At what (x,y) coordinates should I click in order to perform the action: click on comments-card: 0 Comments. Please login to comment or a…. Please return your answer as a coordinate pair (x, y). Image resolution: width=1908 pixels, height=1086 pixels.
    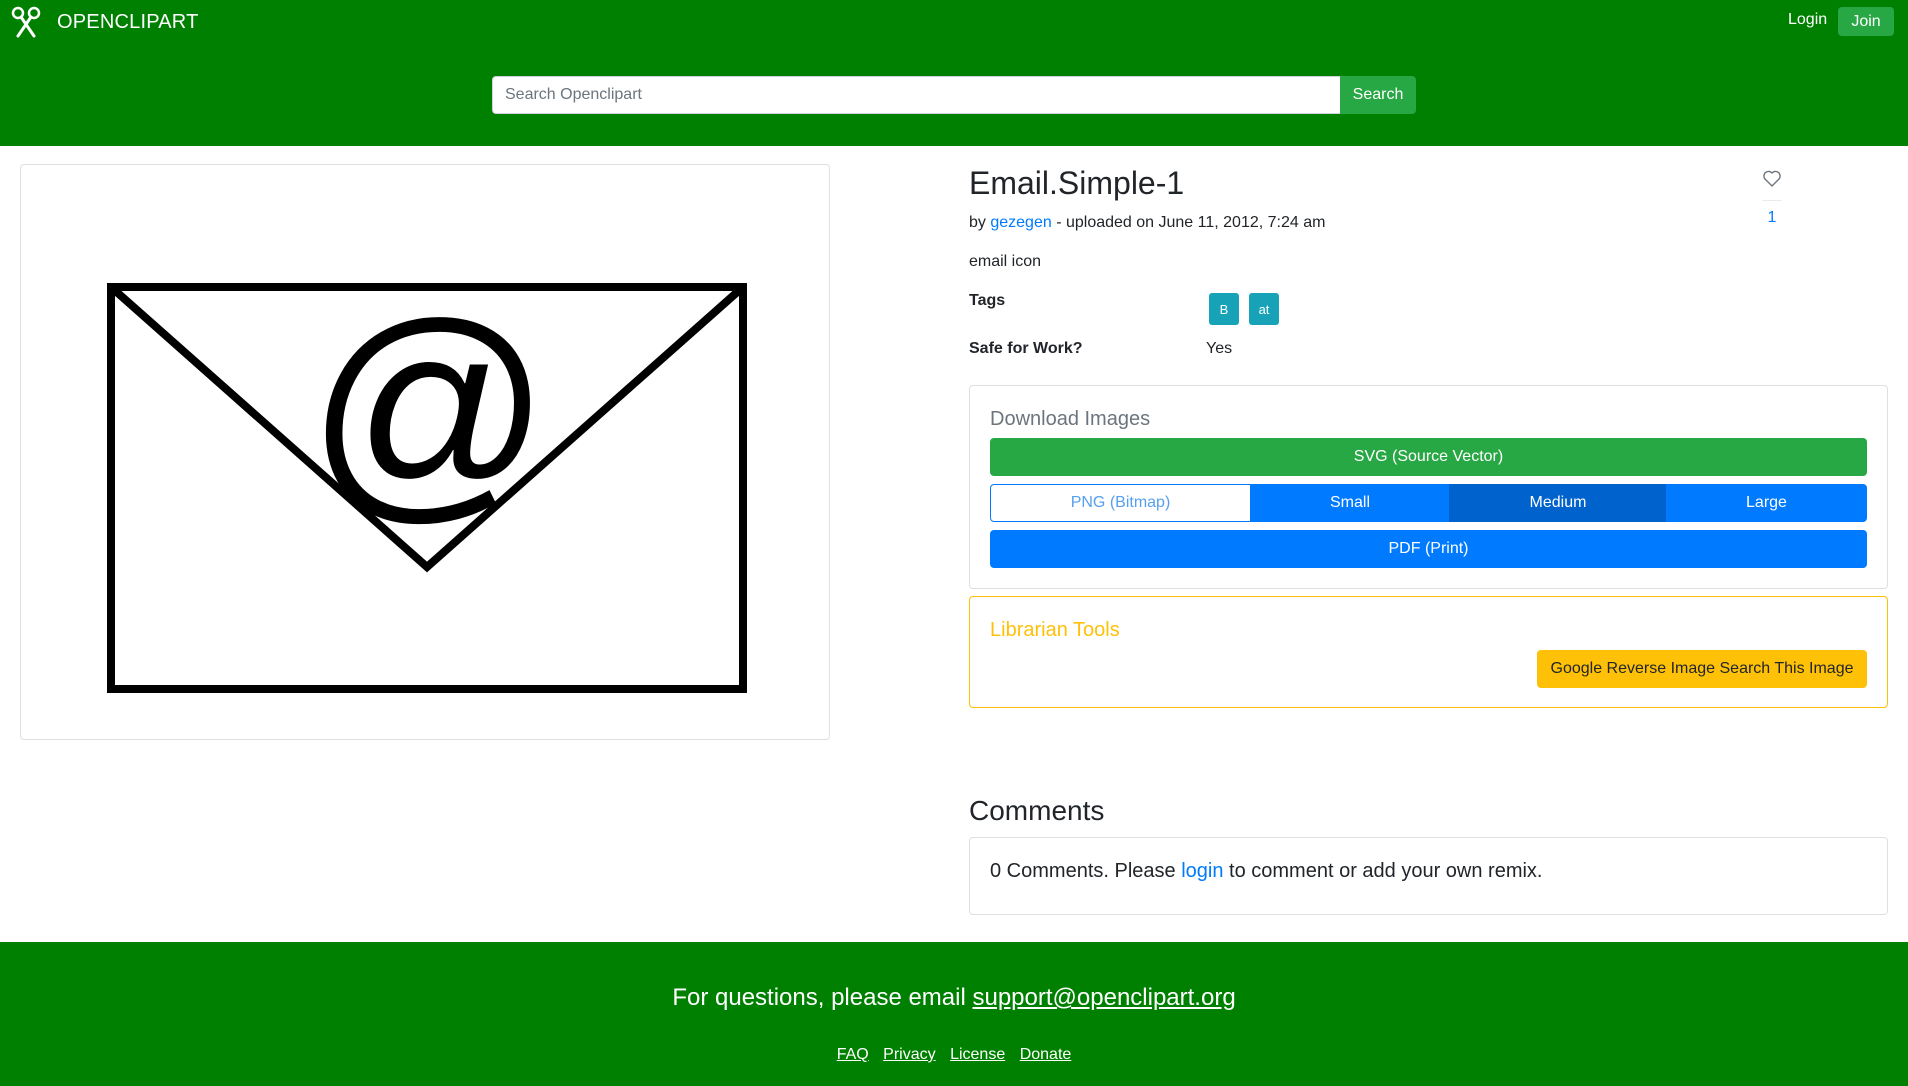
    Looking at the image, I should click on (1428, 876).